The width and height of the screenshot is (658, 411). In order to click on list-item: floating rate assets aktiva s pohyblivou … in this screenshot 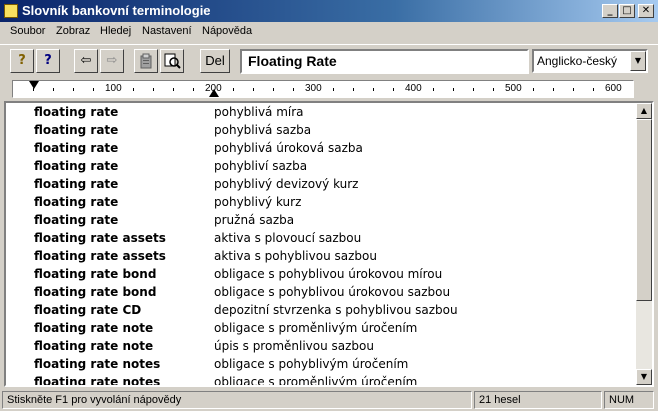, I will do `click(334, 258)`.